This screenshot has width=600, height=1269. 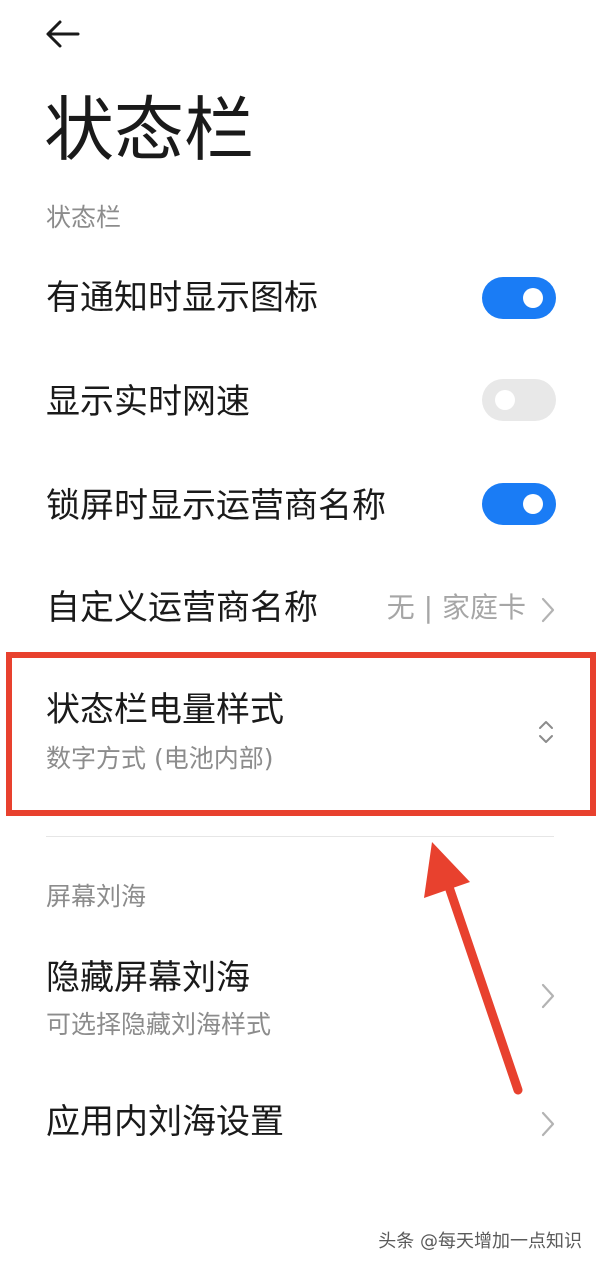 I want to click on setting-row-custom-carrier: 自定义运营商名称 无 | 家庭卡, so click(x=300, y=611).